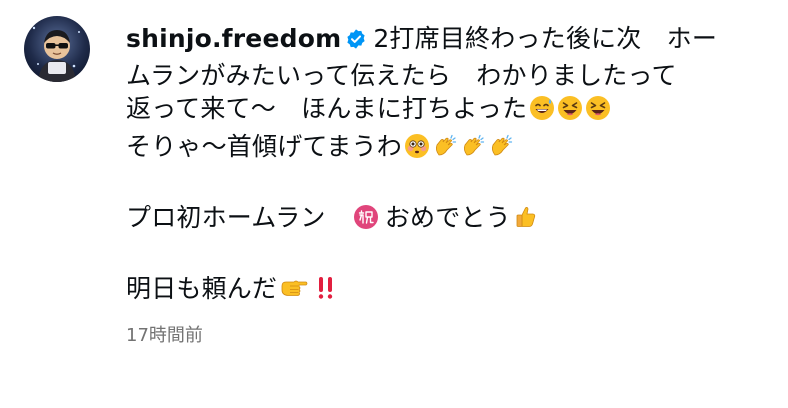  Describe the element at coordinates (238, 217) in the screenshot. I see `comment-line-5-text: プロ初ホームラン` at that location.